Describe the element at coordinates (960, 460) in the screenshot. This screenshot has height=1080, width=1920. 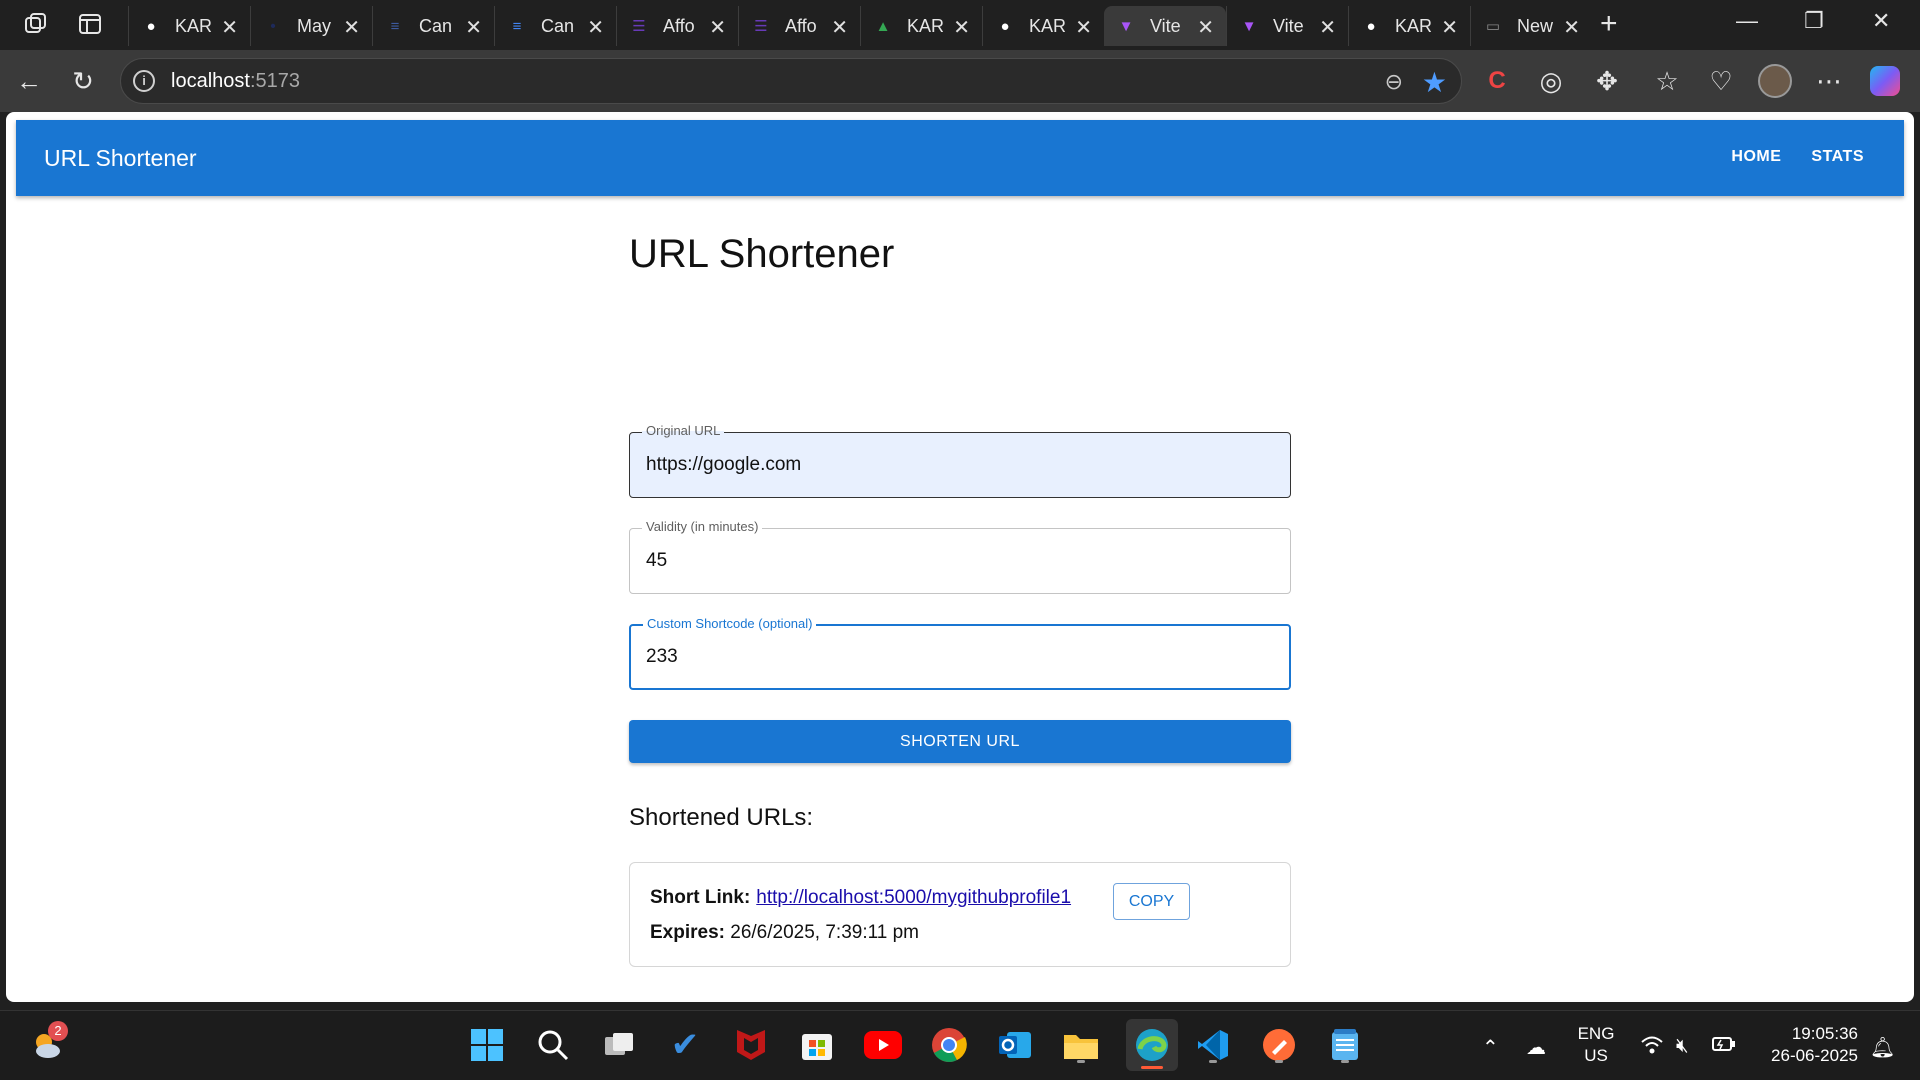
I see `original-url-field: Original URL https://google.com` at that location.